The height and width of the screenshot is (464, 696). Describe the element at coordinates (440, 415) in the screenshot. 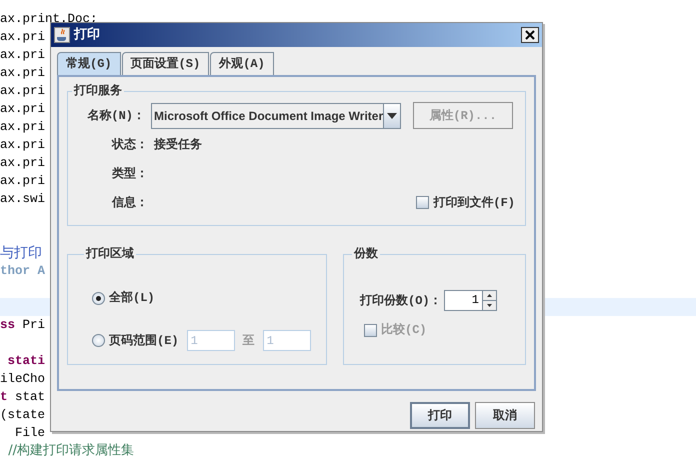

I see `print-button: 打印` at that location.